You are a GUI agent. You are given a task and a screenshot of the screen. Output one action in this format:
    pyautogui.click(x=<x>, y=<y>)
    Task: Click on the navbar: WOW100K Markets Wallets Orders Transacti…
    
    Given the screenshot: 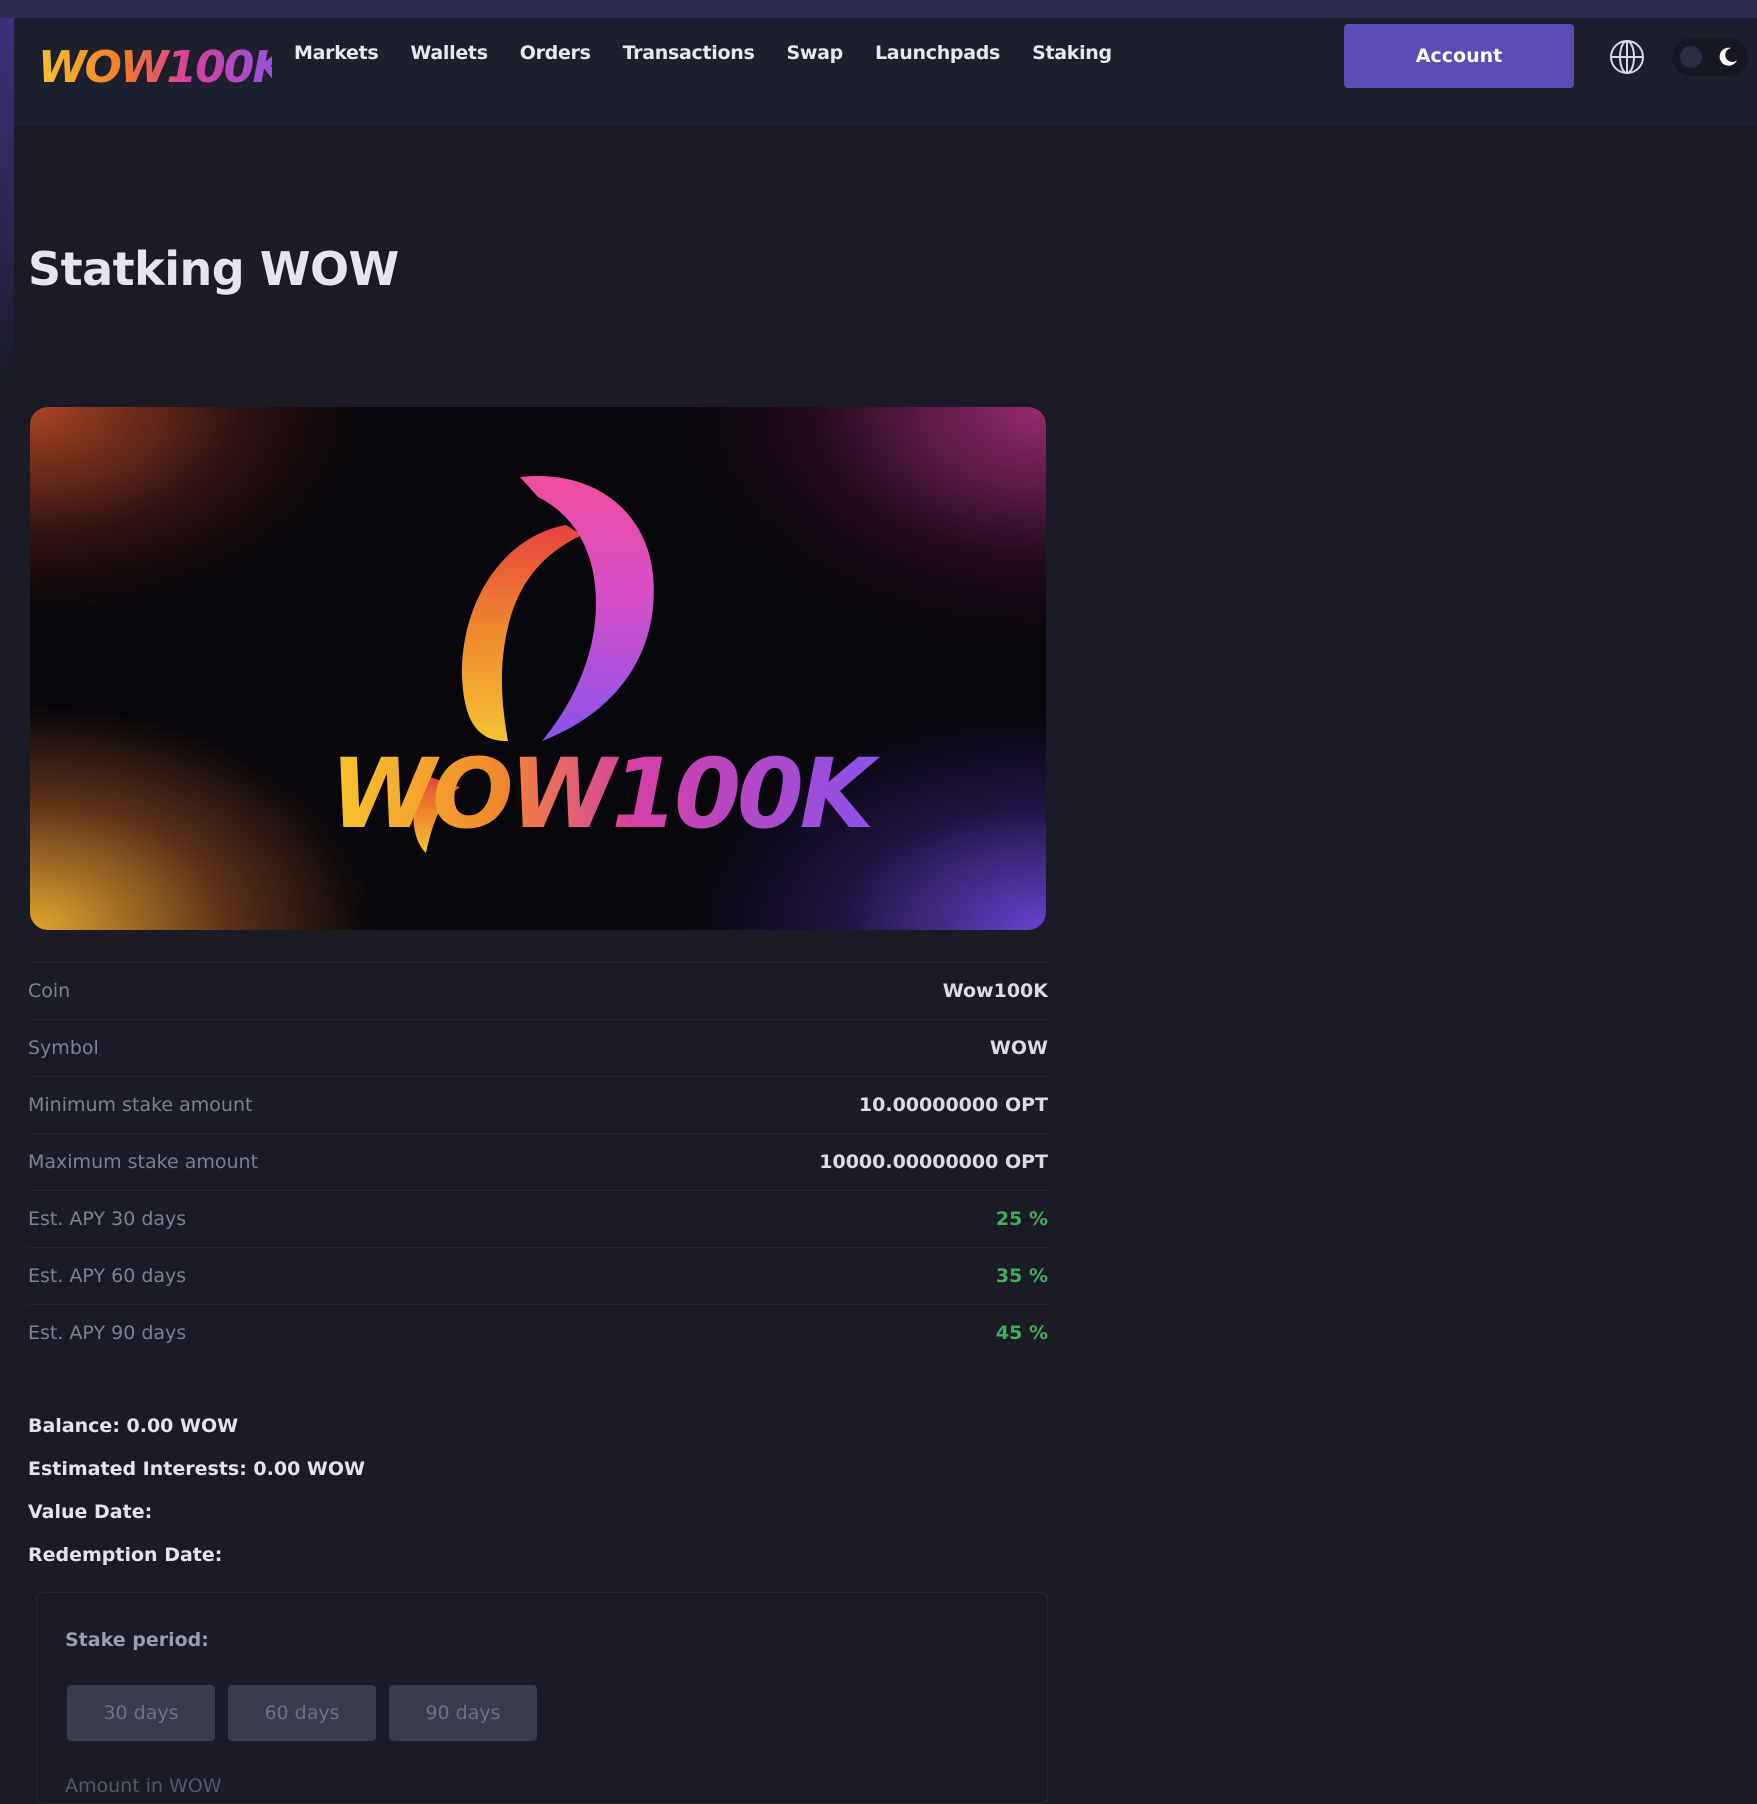 What is the action you would take?
    pyautogui.click(x=885, y=71)
    